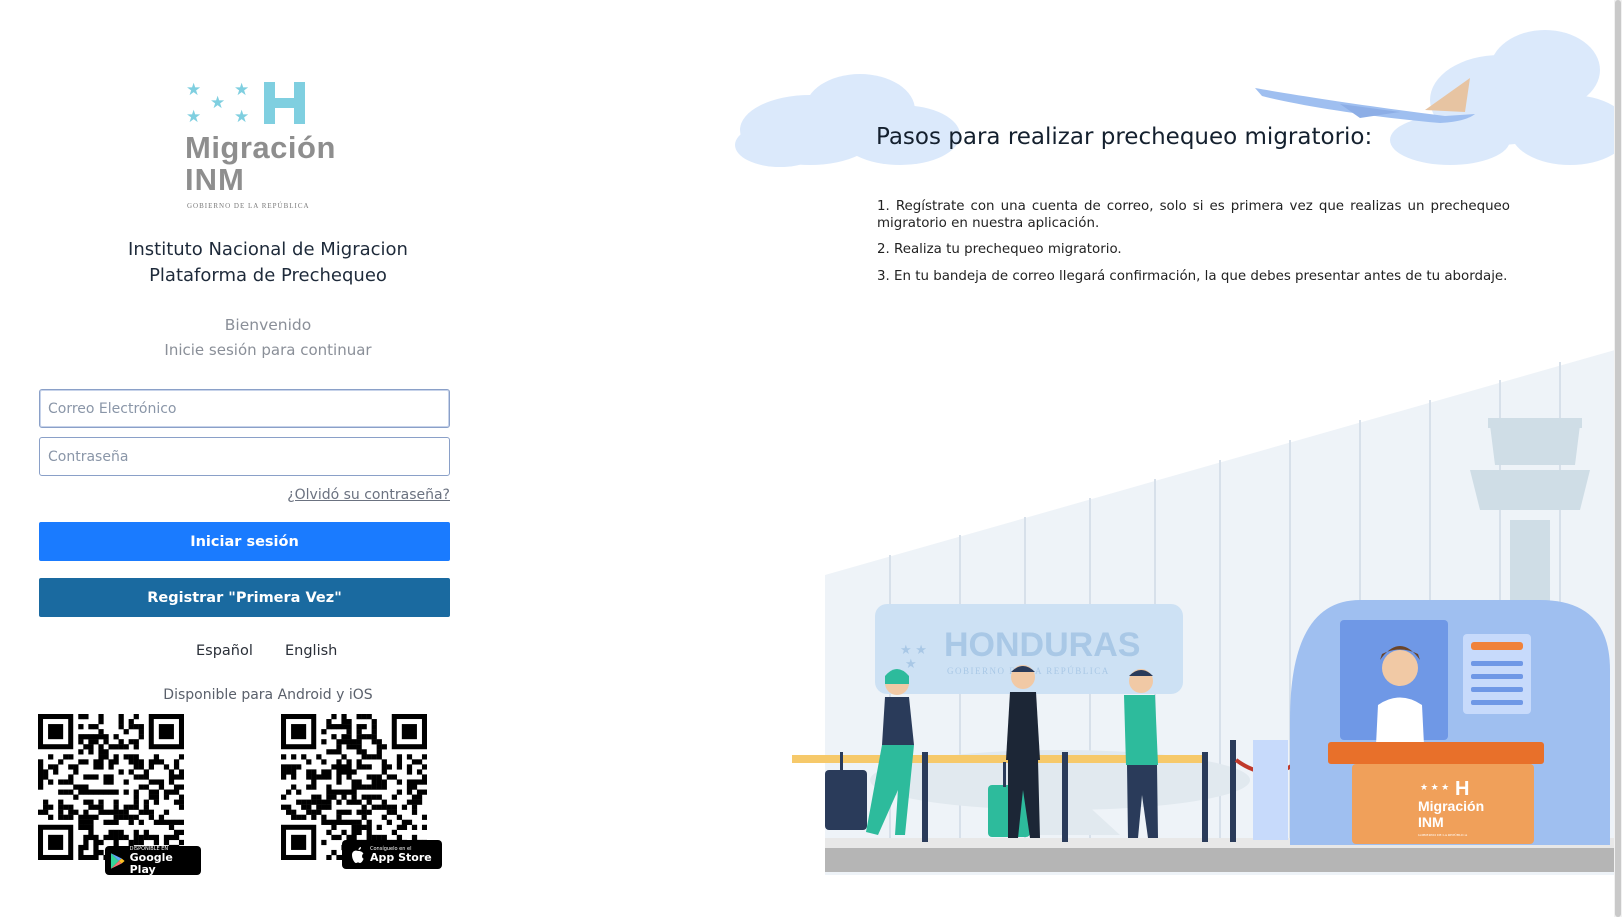 The width and height of the screenshot is (1622, 917). I want to click on page-scrollbar, so click(1618, 458).